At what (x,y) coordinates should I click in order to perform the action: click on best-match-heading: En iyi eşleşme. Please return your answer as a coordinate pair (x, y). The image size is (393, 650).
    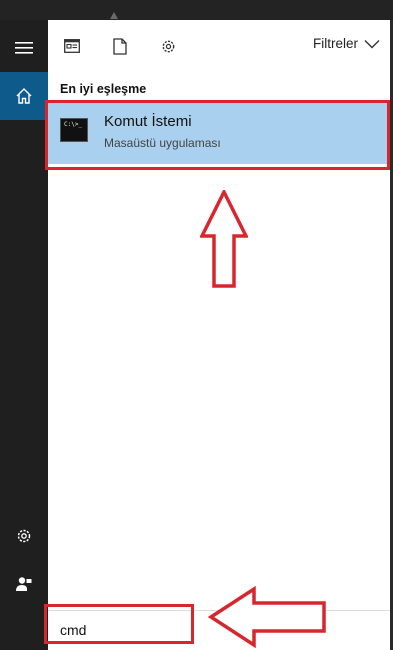
    Looking at the image, I should click on (103, 89).